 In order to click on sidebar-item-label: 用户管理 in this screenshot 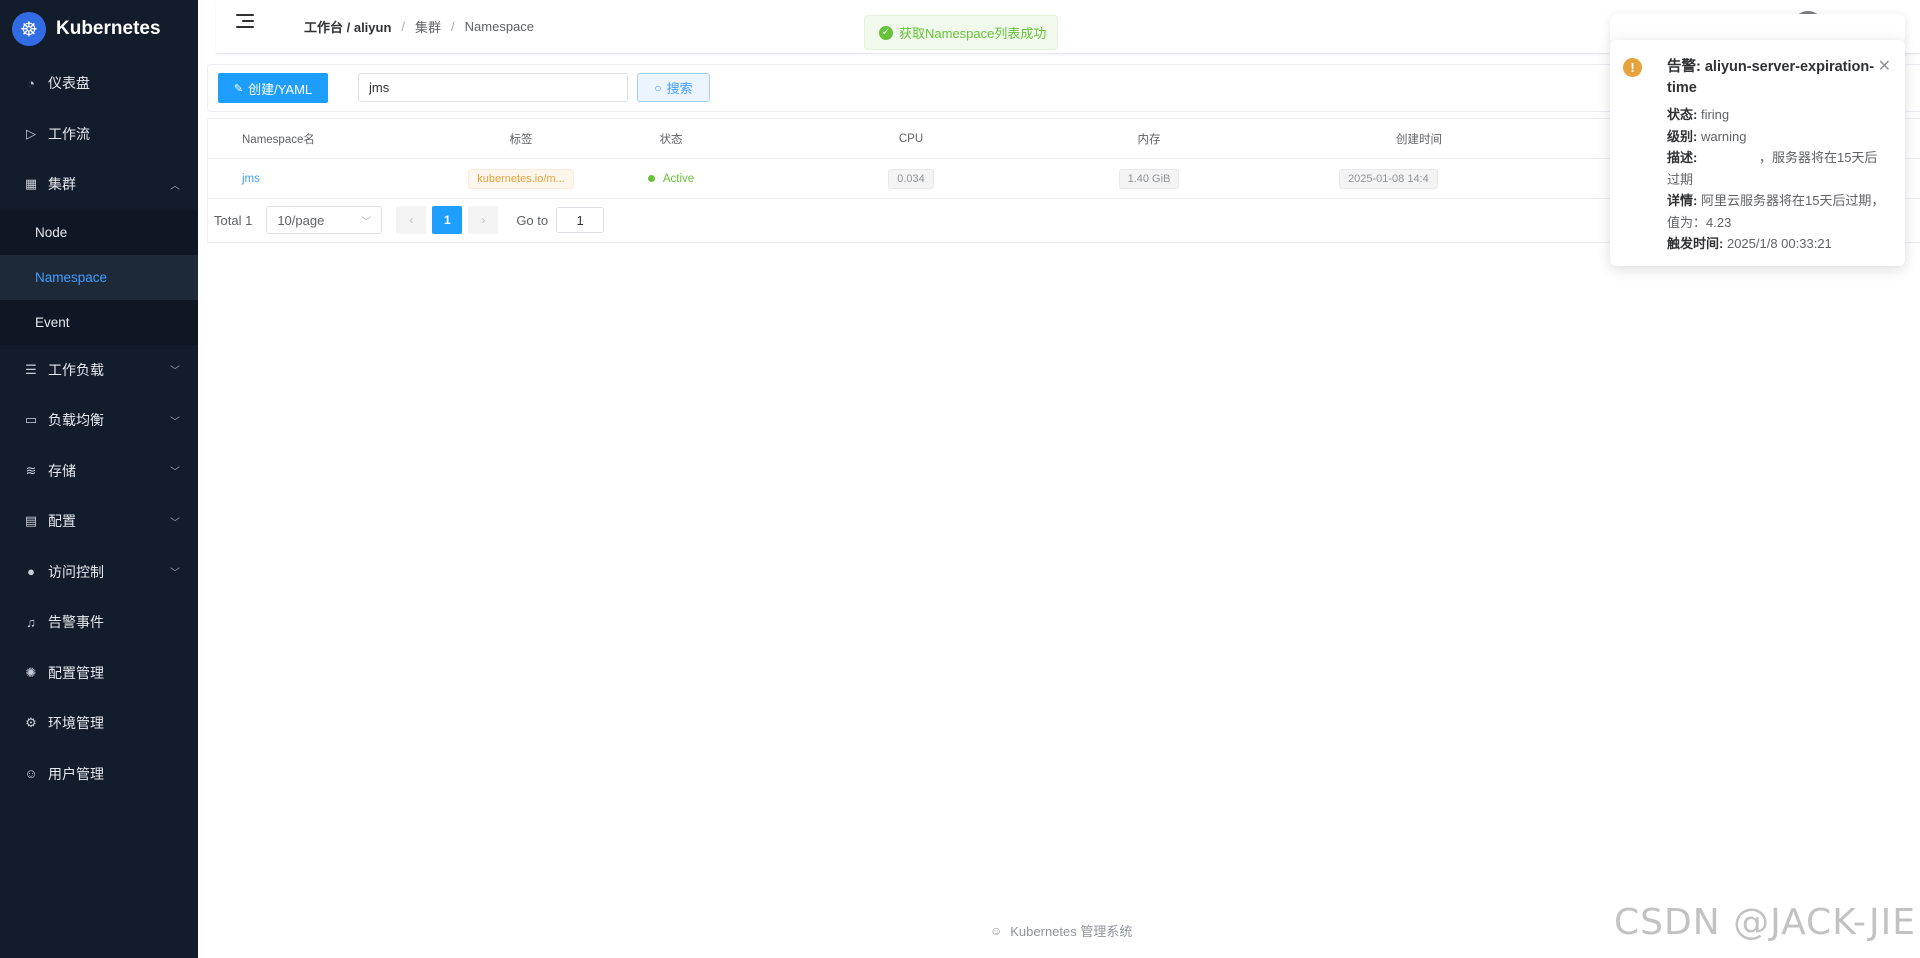, I will do `click(76, 773)`.